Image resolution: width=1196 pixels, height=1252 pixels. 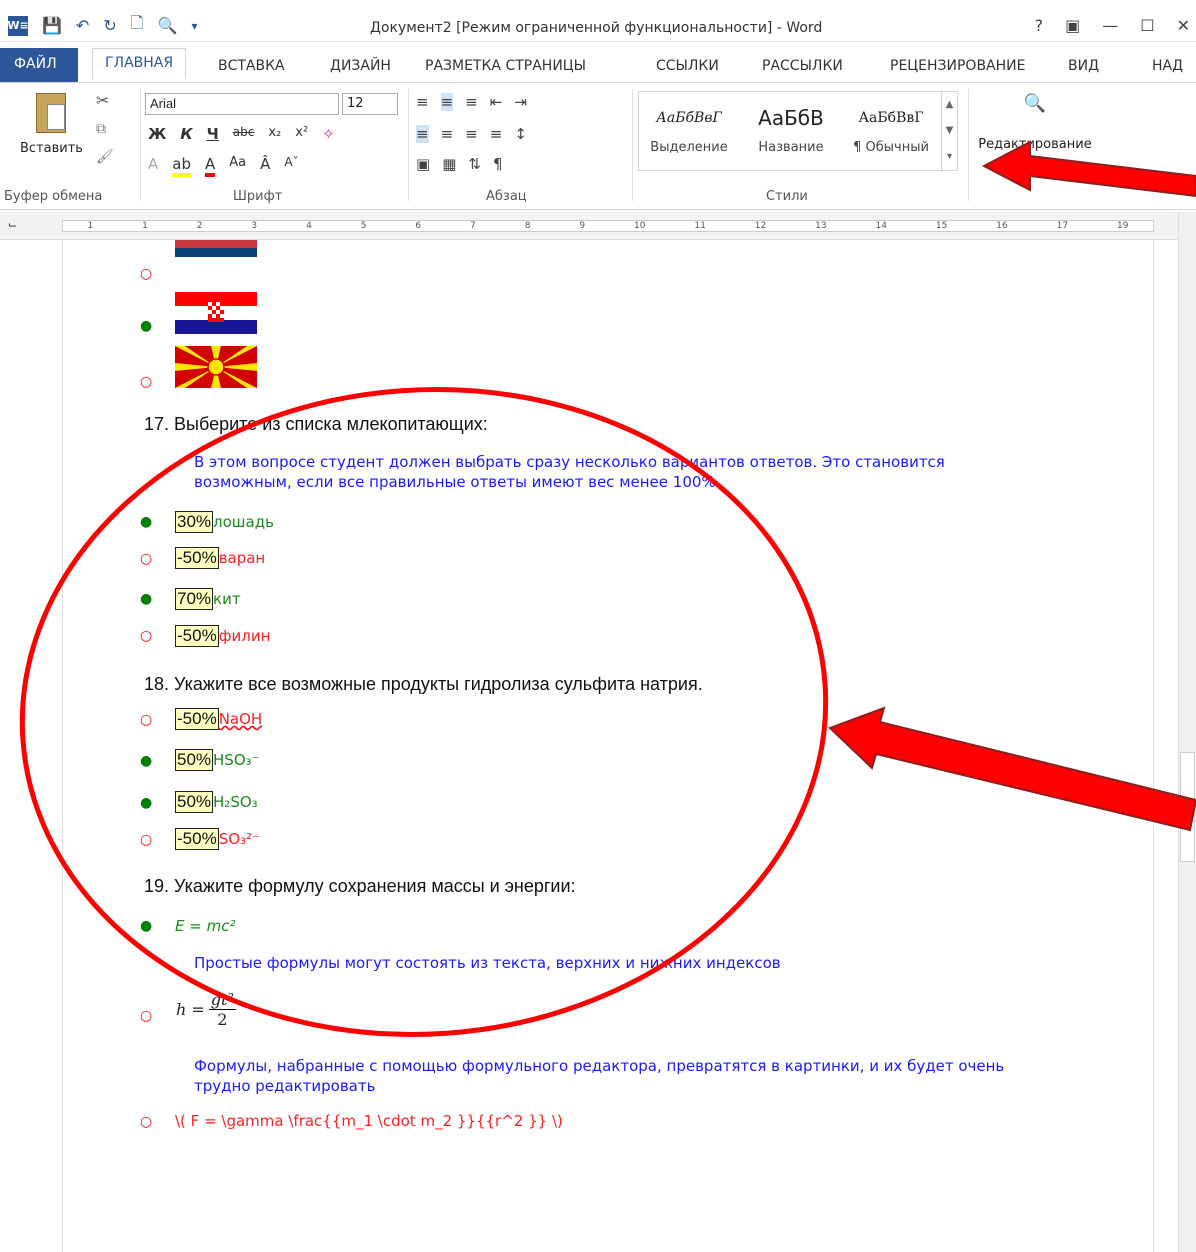 I want to click on formula-fraction: gt² 2, so click(x=222, y=1009).